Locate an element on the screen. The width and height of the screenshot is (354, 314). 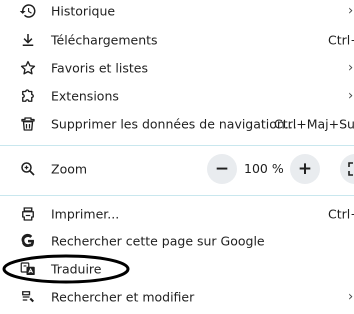
download-icon is located at coordinates (28, 40).